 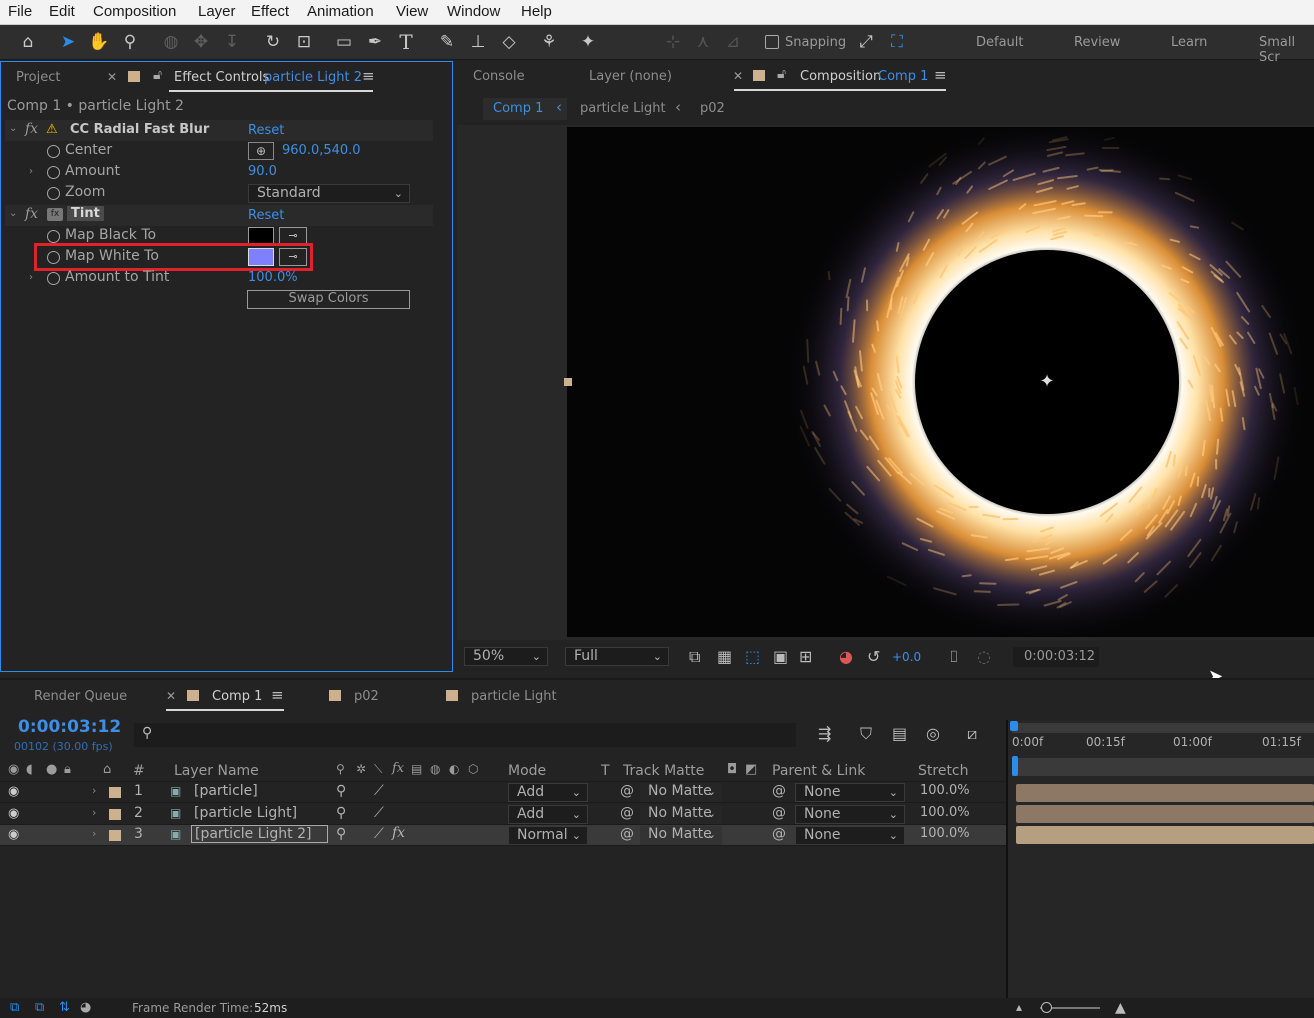 I want to click on resolution-dropdown: Full ⌄, so click(x=617, y=656).